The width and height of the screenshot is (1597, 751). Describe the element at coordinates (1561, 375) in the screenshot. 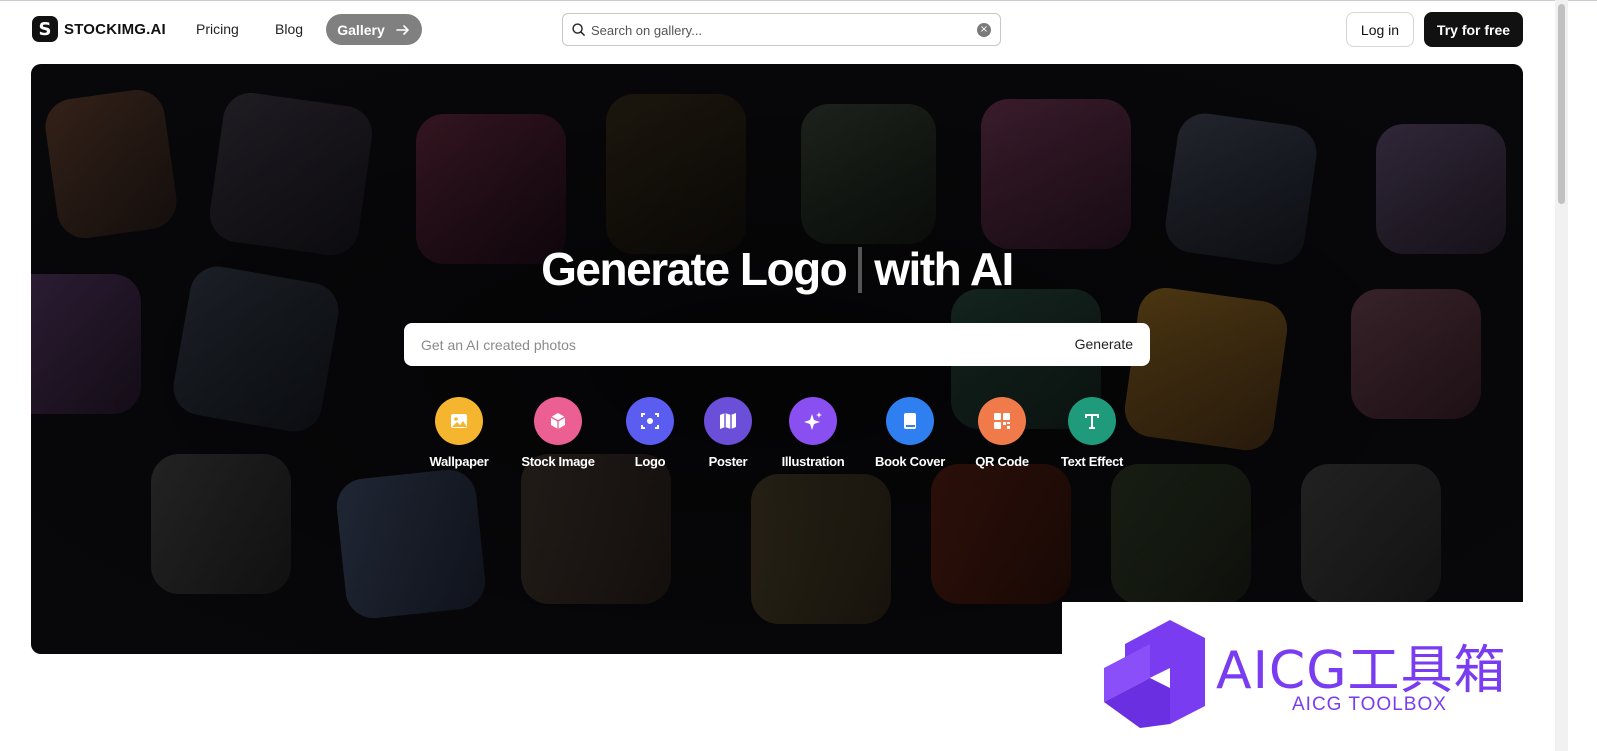

I see `page-scrollbar` at that location.